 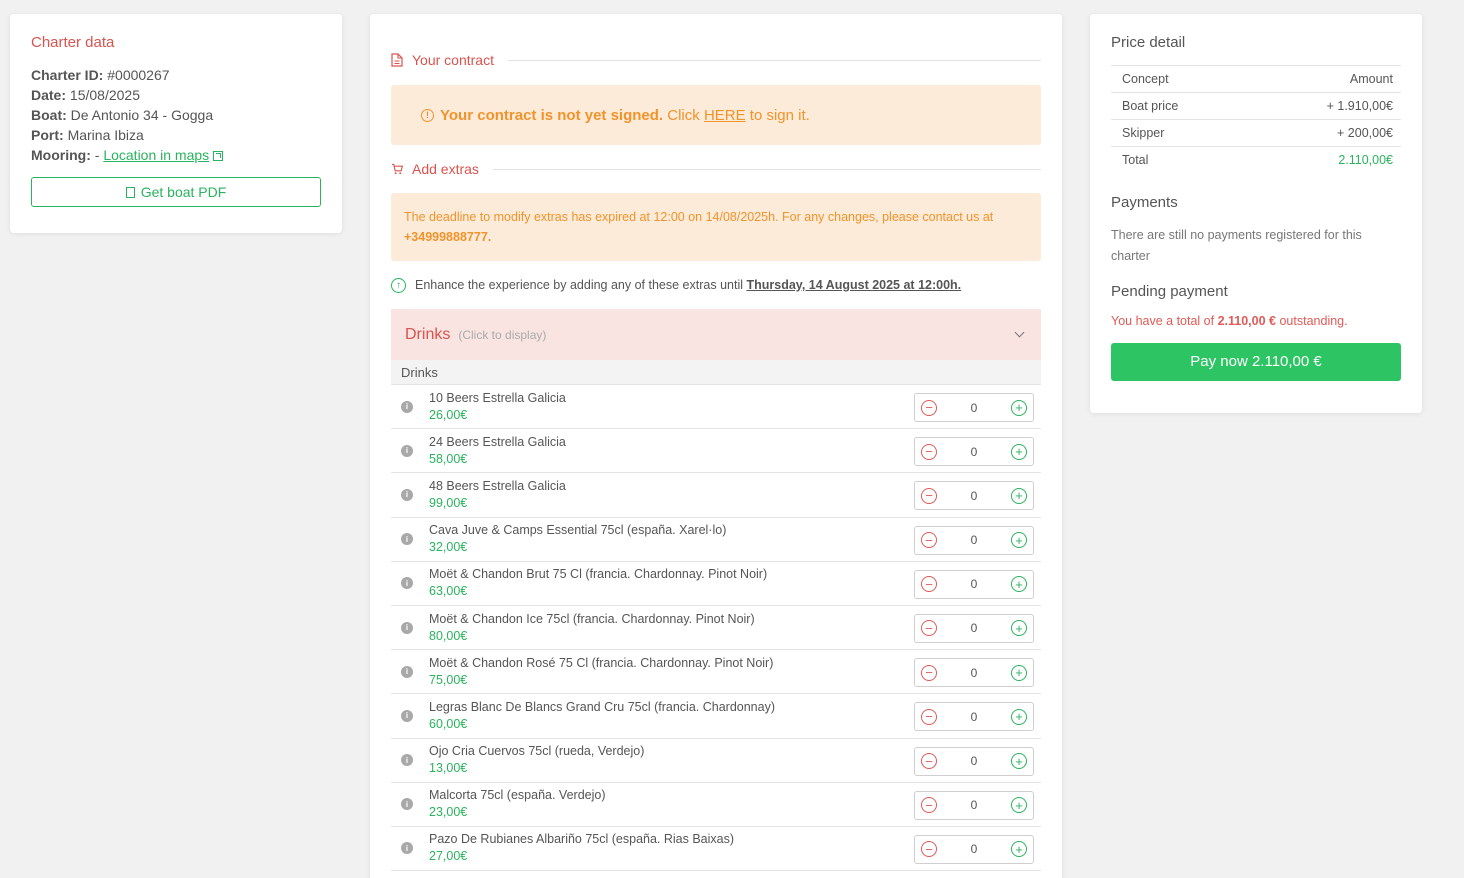 I want to click on charter-port-value: Marina Ibiza, so click(x=105, y=135).